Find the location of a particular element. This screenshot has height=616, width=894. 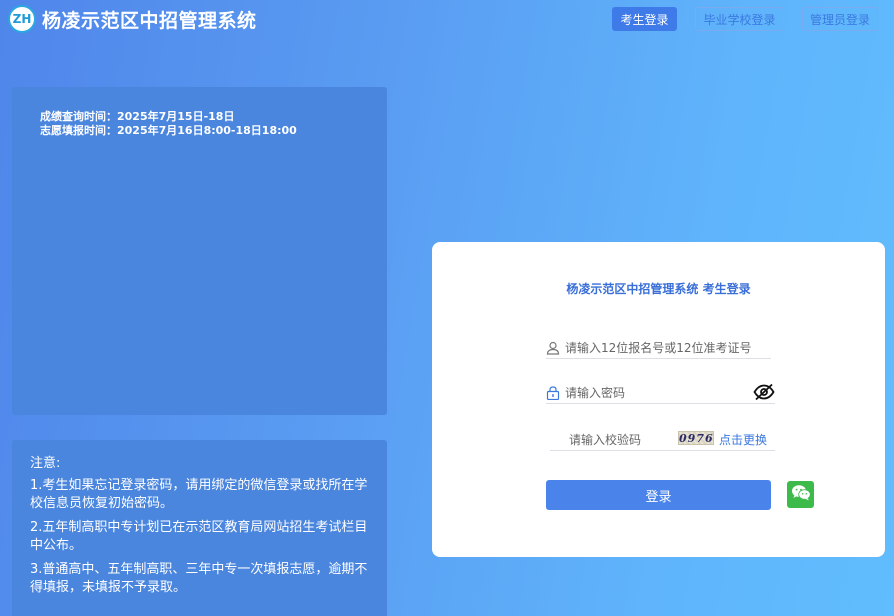

notice-title: 注意: is located at coordinates (45, 463).